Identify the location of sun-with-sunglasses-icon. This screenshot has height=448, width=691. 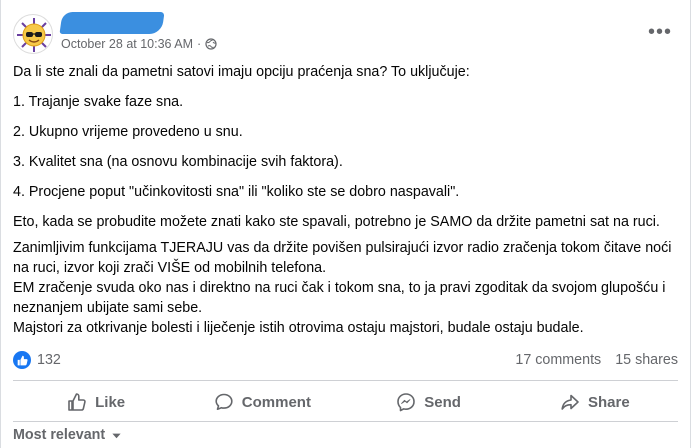
(34, 35).